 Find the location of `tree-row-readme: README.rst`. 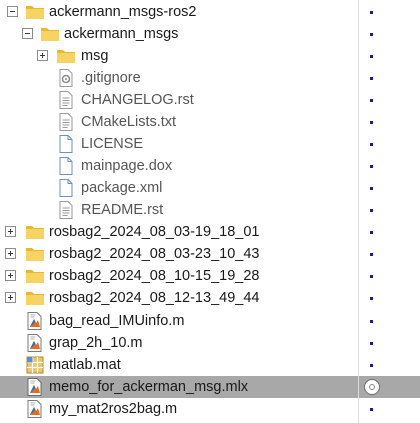

tree-row-readme: README.rst is located at coordinates (210, 210).